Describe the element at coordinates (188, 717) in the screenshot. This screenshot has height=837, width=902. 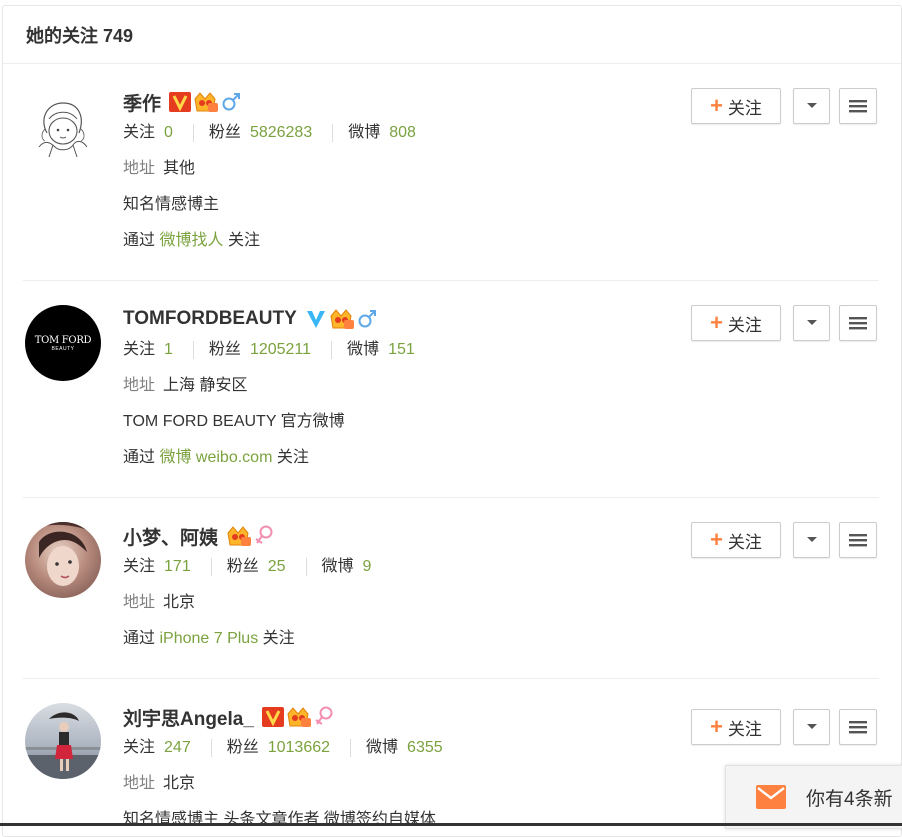
I see `user-name: 刘宇思Angela_` at that location.